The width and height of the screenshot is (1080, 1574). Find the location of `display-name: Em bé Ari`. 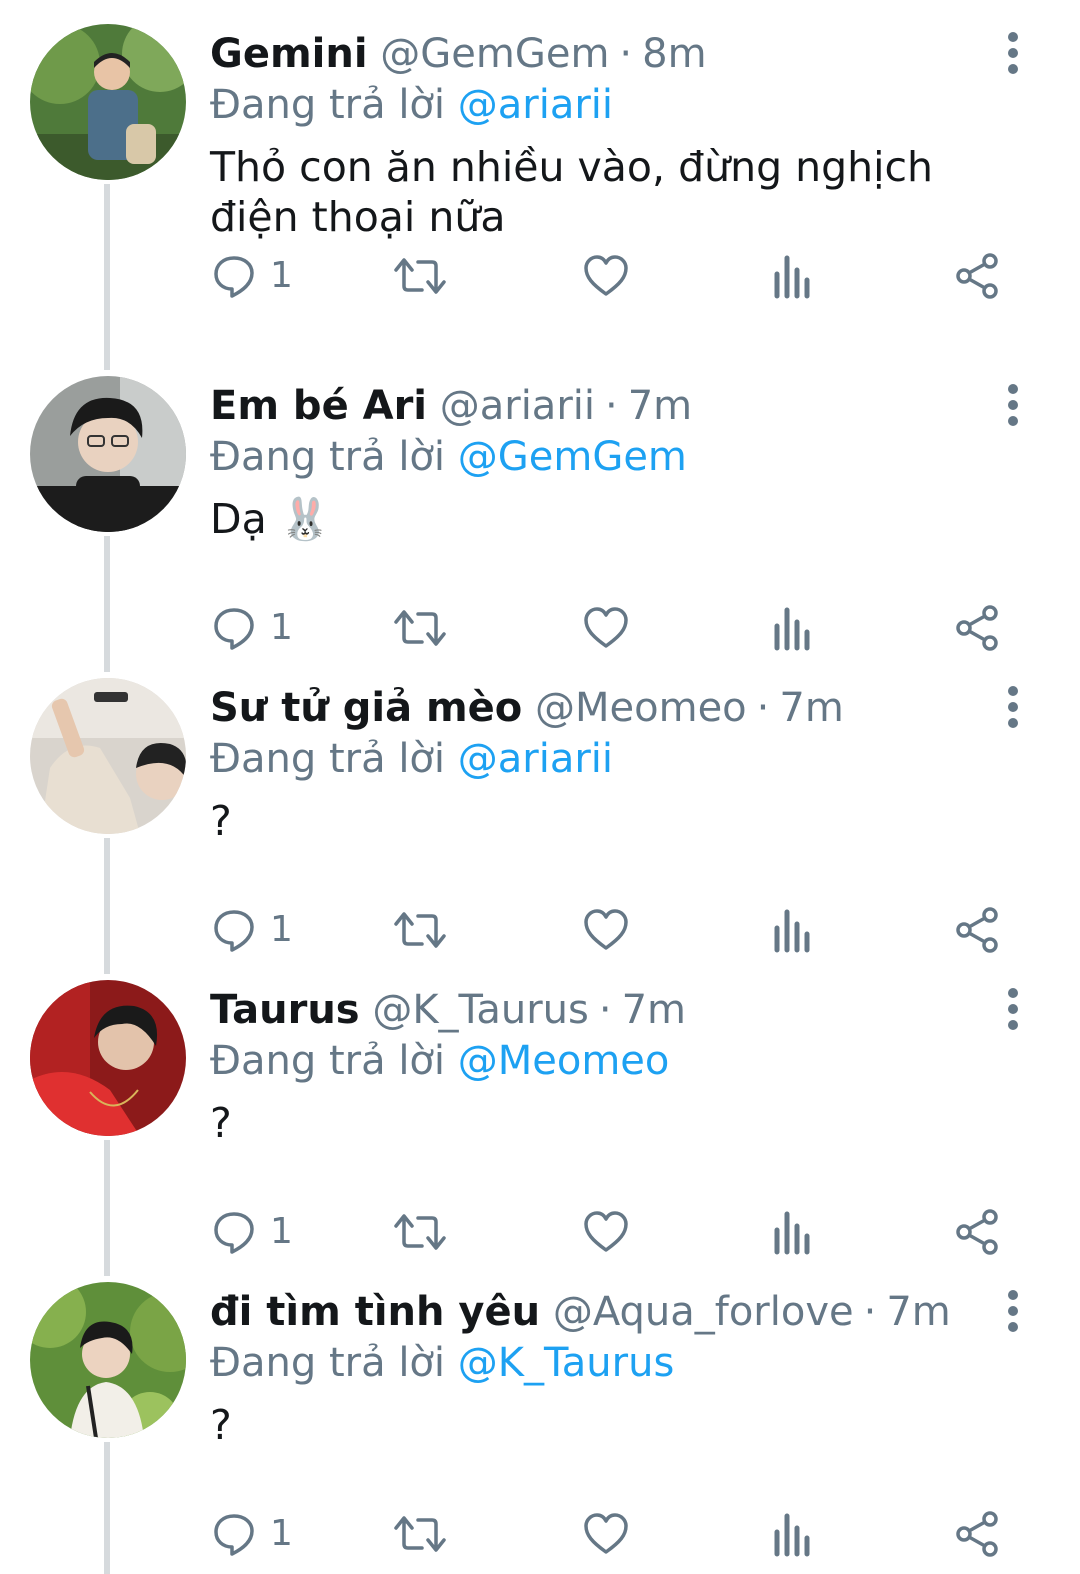

display-name: Em bé Ari is located at coordinates (318, 406).